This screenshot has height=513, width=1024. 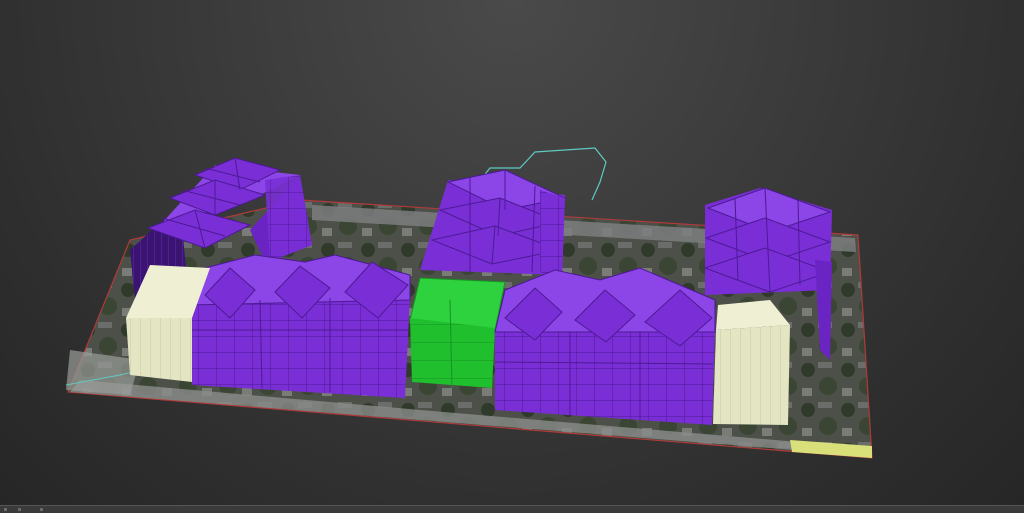 I want to click on building-block-south-west, so click(x=300, y=326).